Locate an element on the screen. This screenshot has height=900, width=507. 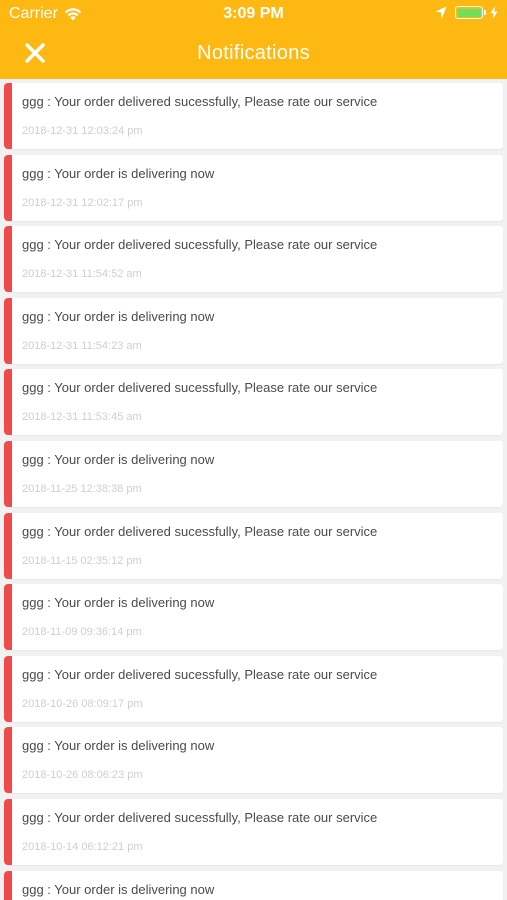
notification-timestamp: 2018-10-26 08:09:17 pm is located at coordinates (82, 703).